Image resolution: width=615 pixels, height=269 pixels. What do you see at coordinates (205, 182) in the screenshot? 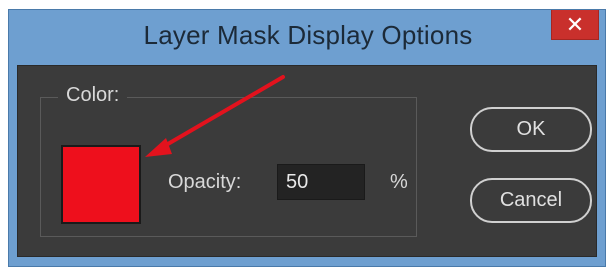
I see `opacity-label: Opacity:` at bounding box center [205, 182].